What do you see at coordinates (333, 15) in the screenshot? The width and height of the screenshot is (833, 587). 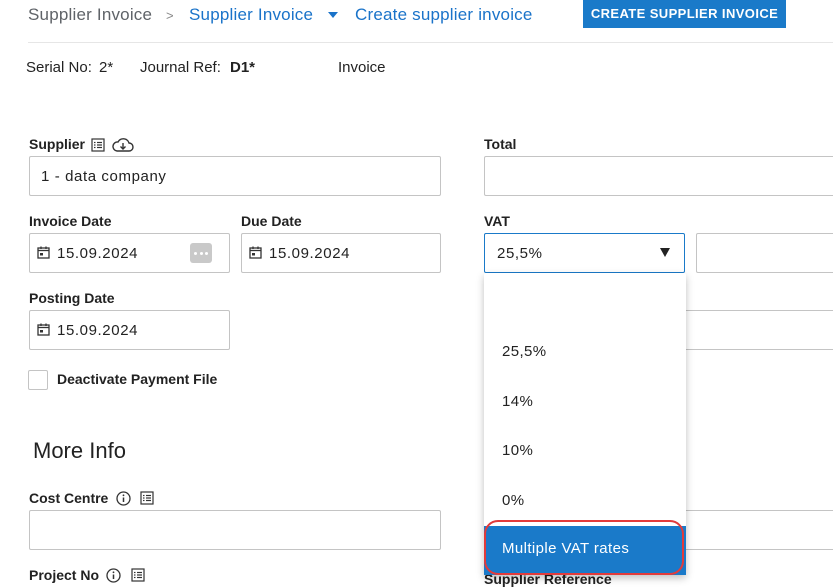 I see `chevron-down-icon` at bounding box center [333, 15].